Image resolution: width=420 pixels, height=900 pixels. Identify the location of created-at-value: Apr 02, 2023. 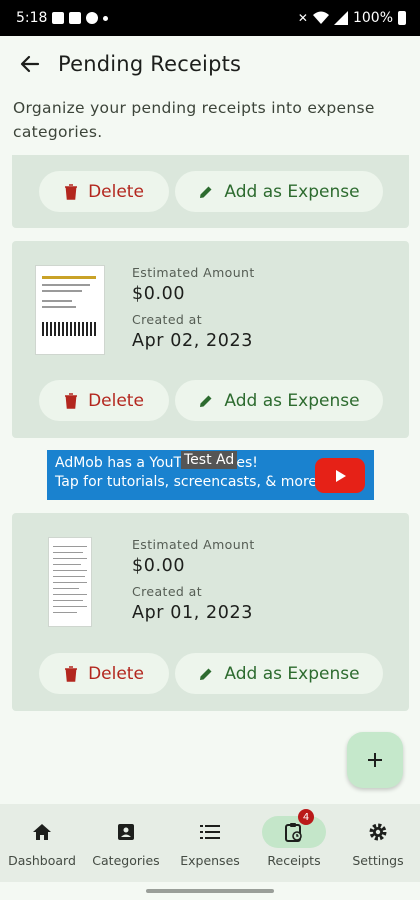
(192, 341).